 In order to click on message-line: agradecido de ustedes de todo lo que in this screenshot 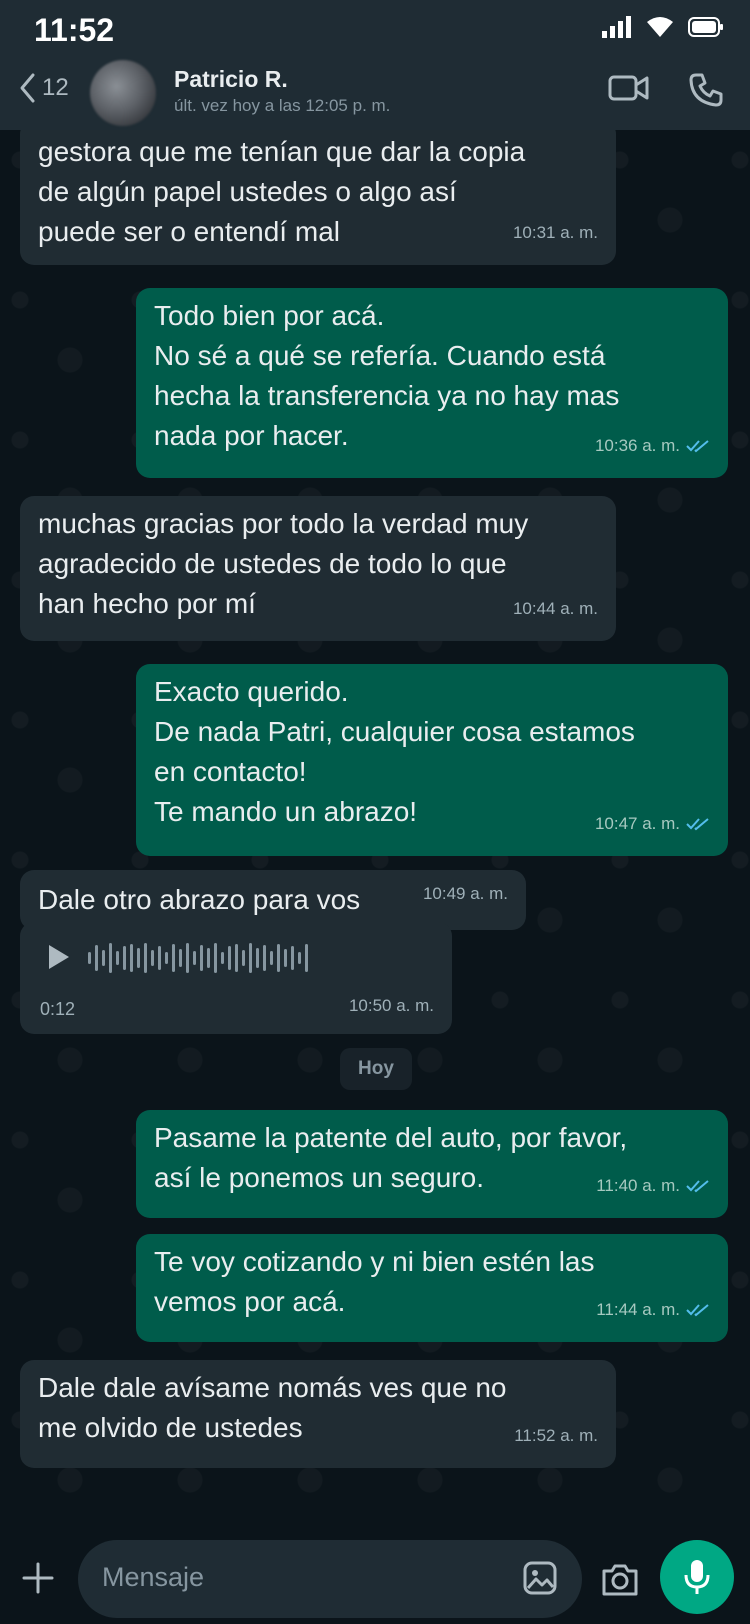, I will do `click(272, 563)`.